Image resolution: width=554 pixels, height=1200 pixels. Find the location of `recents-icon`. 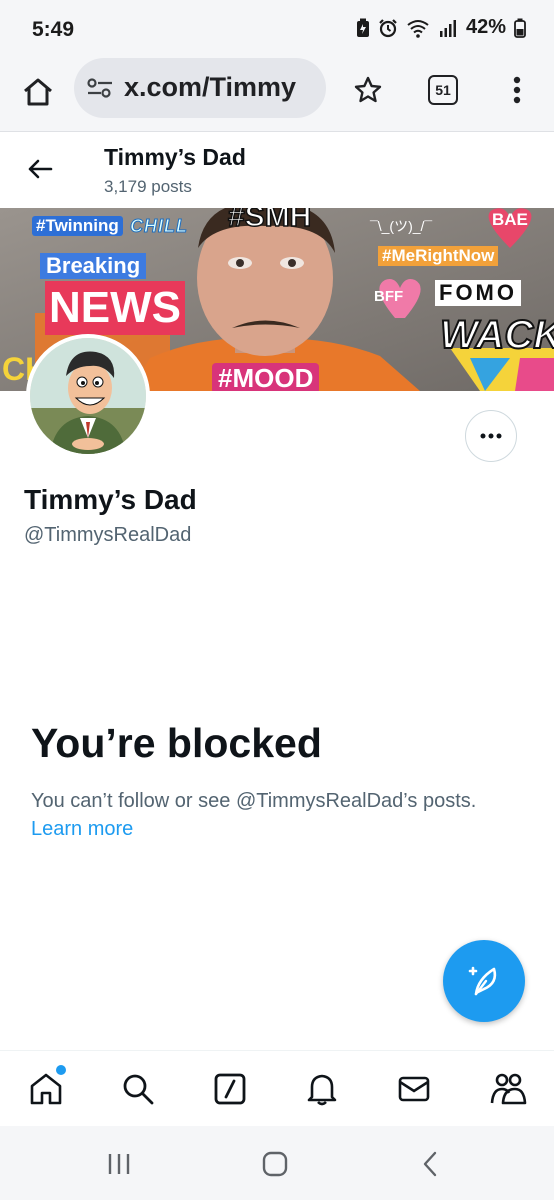

recents-icon is located at coordinates (119, 1164).